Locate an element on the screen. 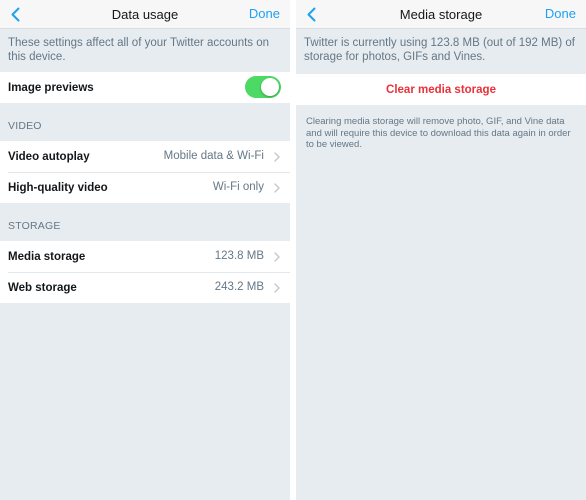  high-quality-video-label: High-quality video is located at coordinates (58, 187).